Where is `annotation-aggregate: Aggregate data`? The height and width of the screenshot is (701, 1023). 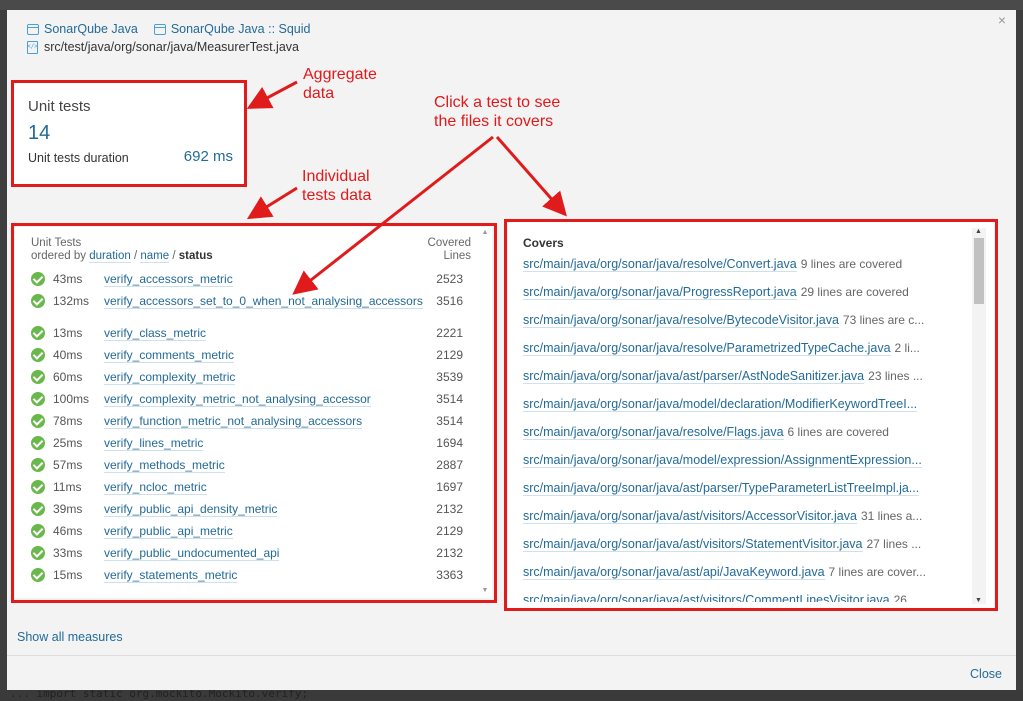 annotation-aggregate: Aggregate data is located at coordinates (340, 84).